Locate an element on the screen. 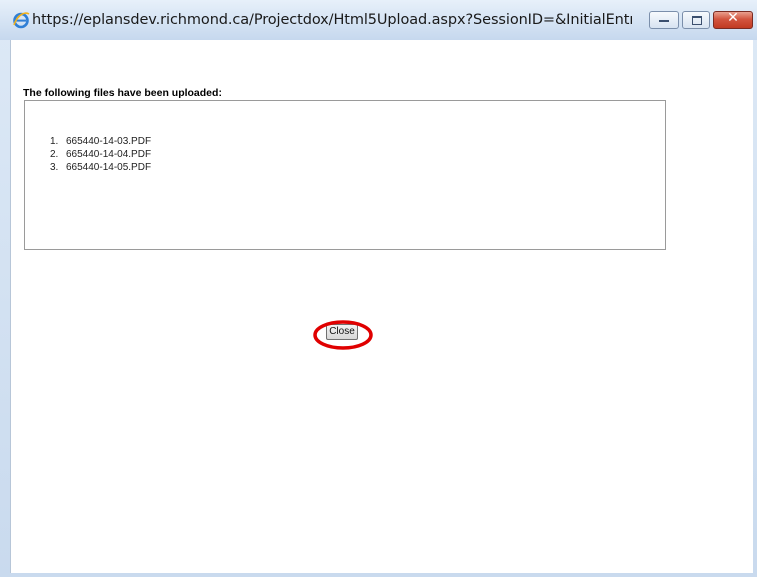 This screenshot has height=577, width=757. file-name: 665440-14-05.PDF is located at coordinates (109, 167).